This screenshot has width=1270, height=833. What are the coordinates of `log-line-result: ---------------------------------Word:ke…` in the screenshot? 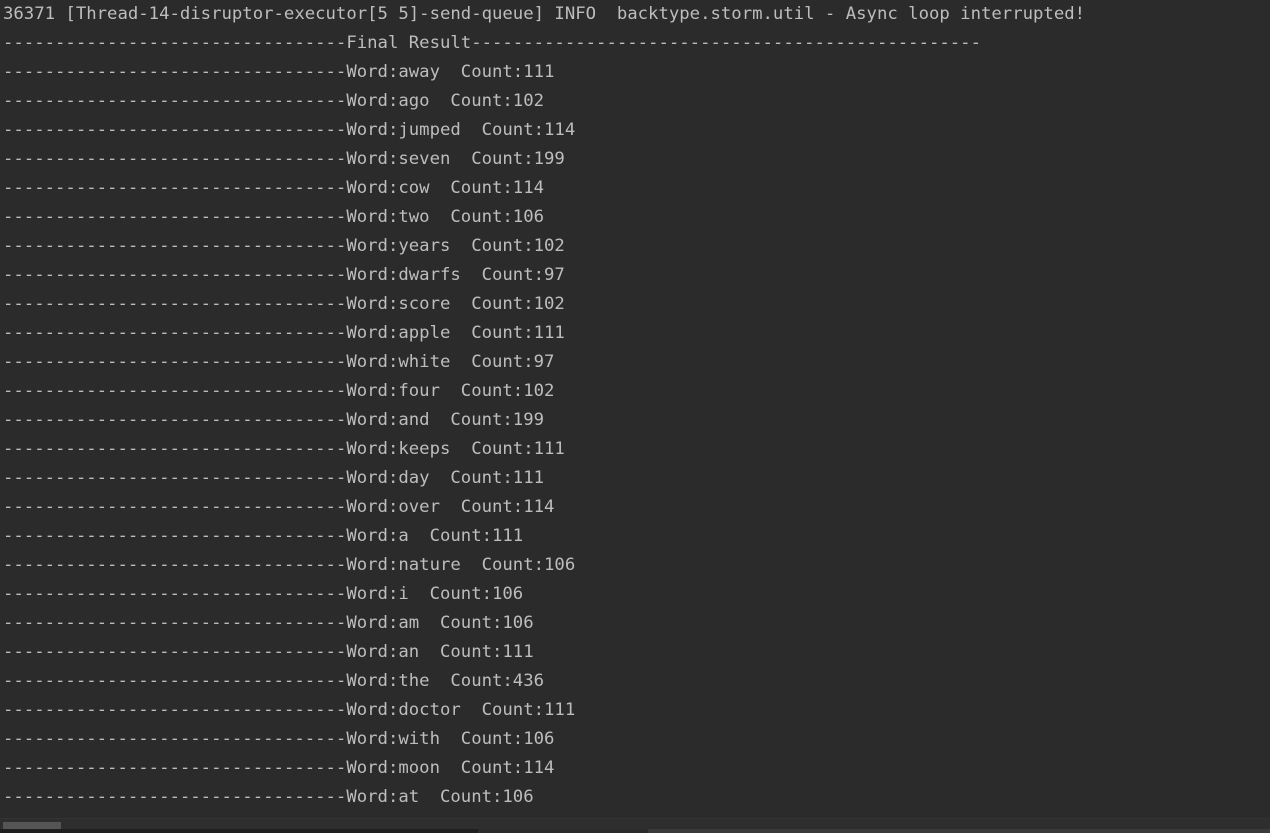 It's located at (284, 449).